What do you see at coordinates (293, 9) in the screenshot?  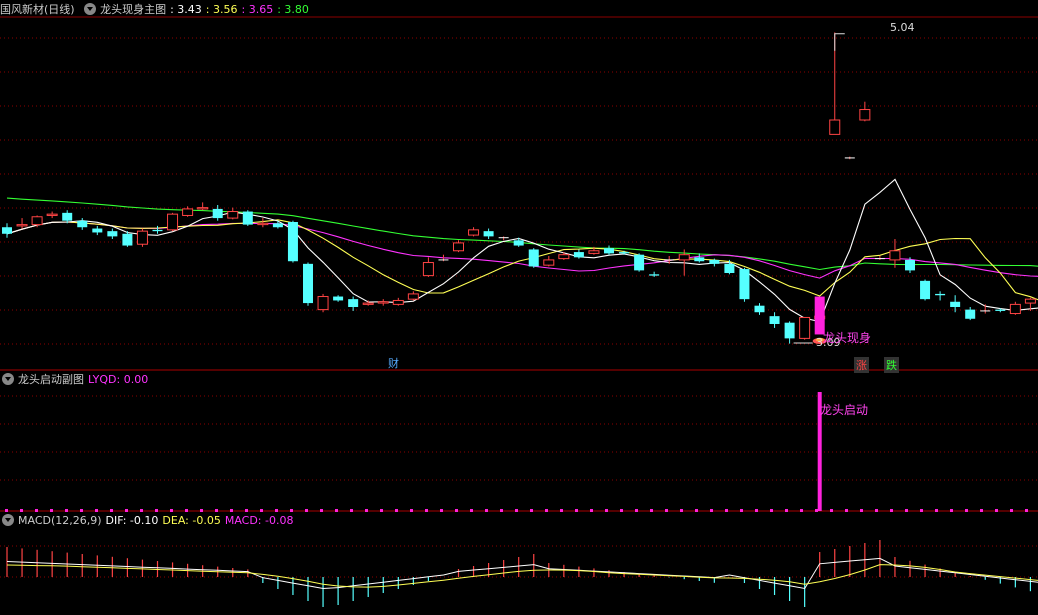 I see `ma4-value: : 3.80` at bounding box center [293, 9].